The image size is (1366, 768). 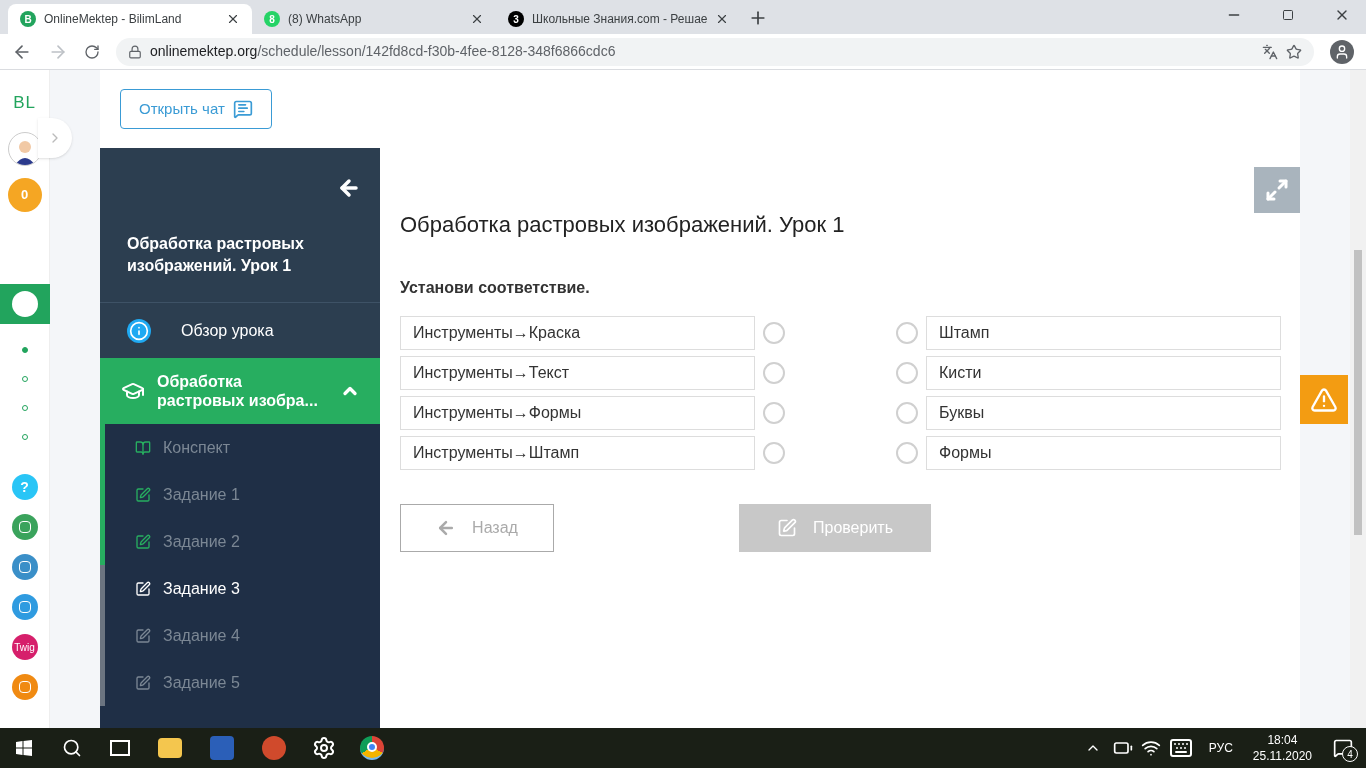 I want to click on match-option: Инструменты→Краска, so click(x=577, y=333).